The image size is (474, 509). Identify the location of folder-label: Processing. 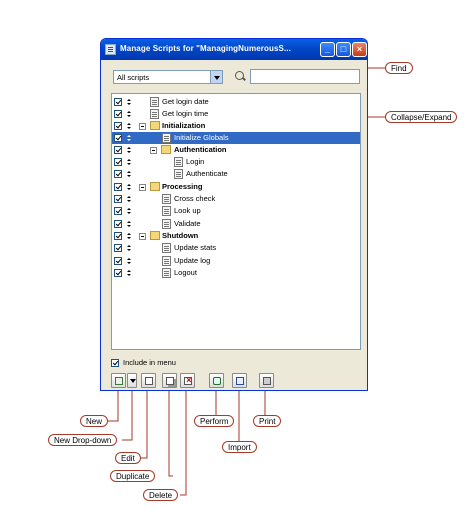
(182, 186).